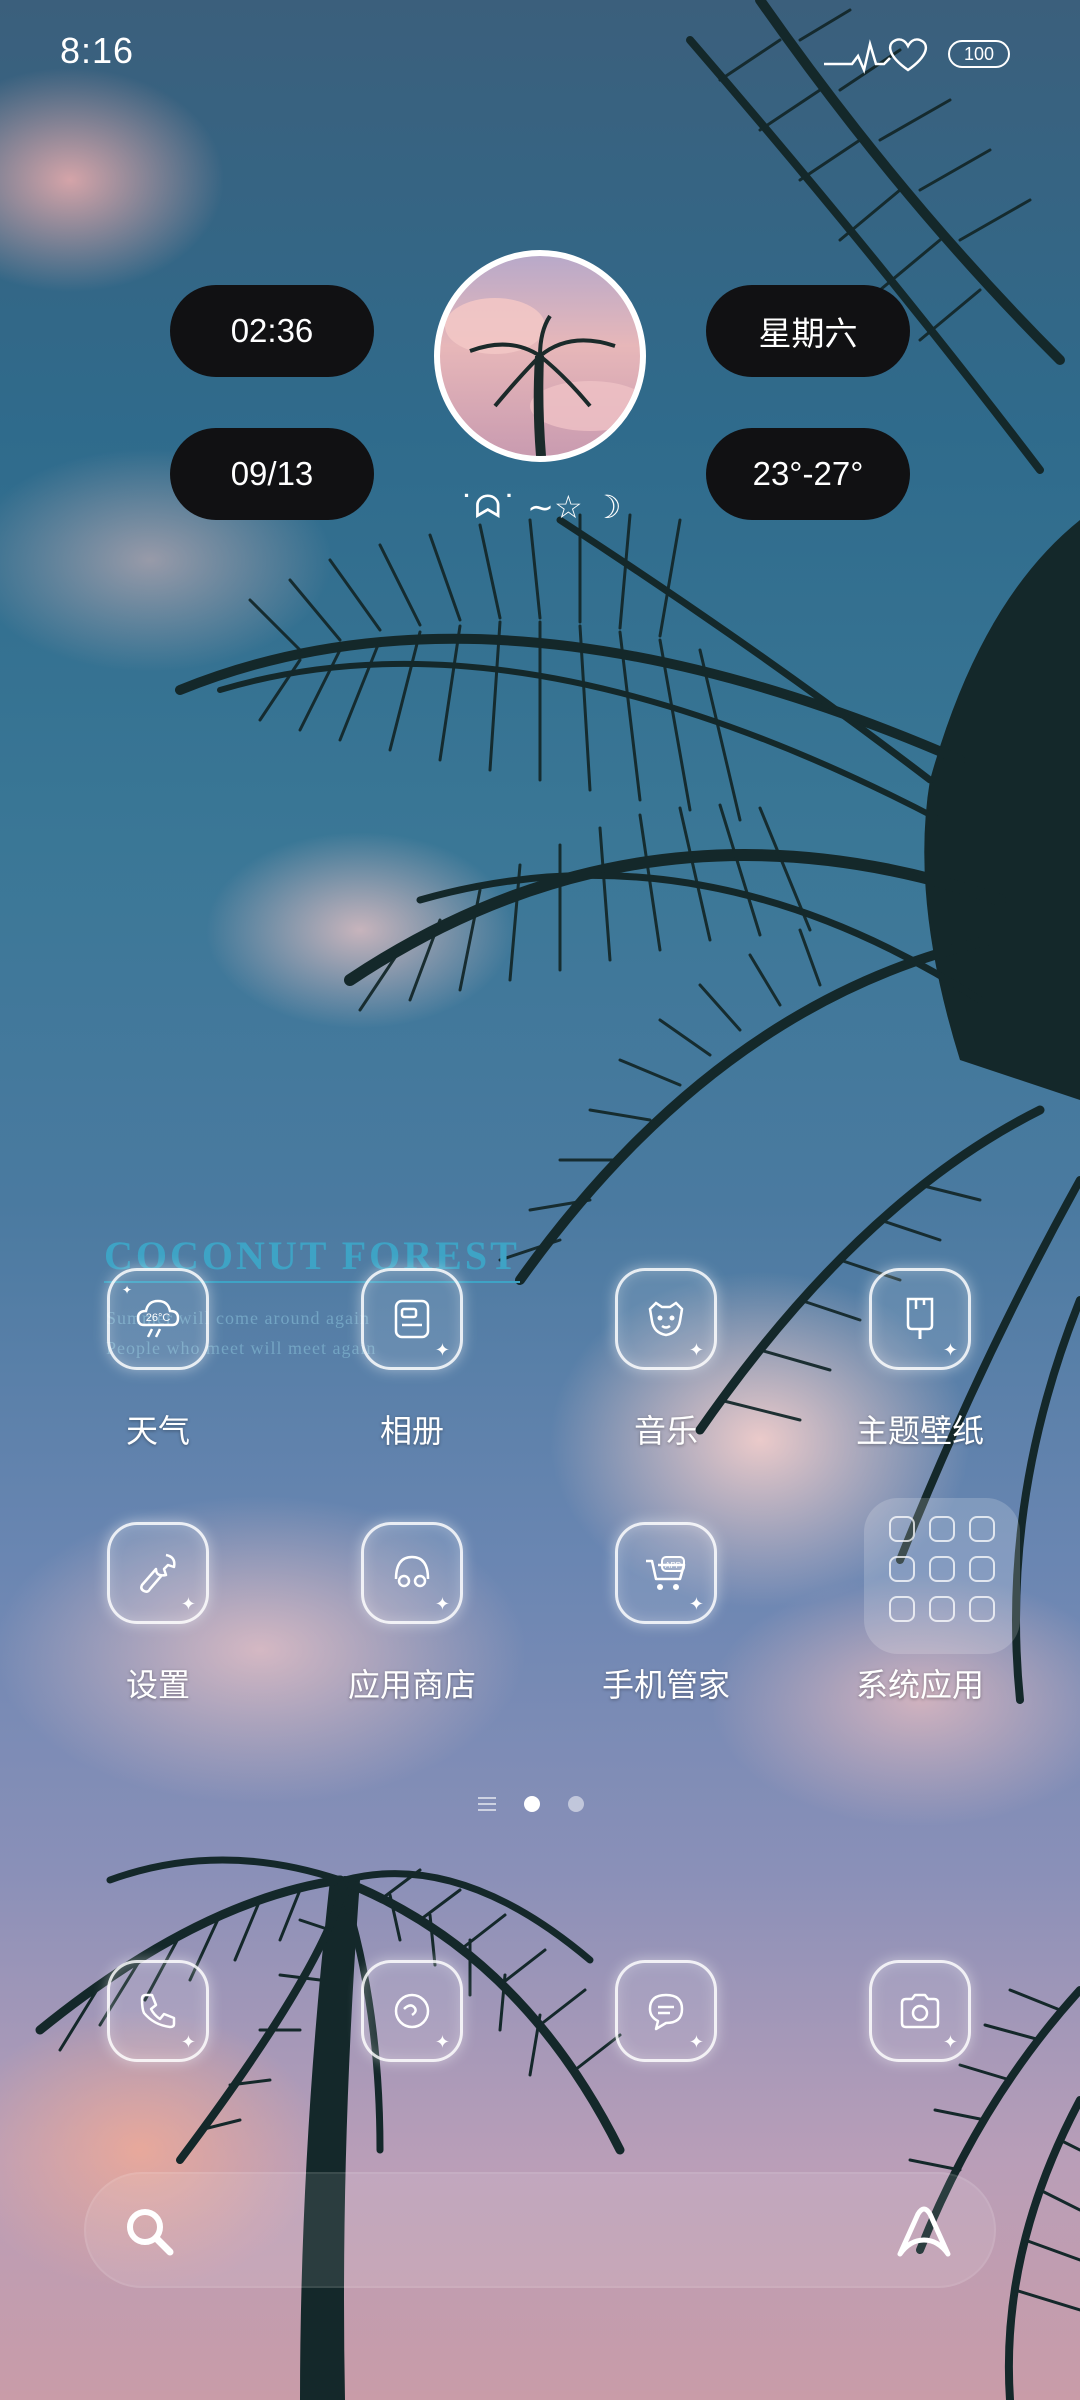 This screenshot has width=1080, height=2400. Describe the element at coordinates (920, 1383) in the screenshot. I see `app-theme-wallpaper: ✦ 主题壁纸` at that location.